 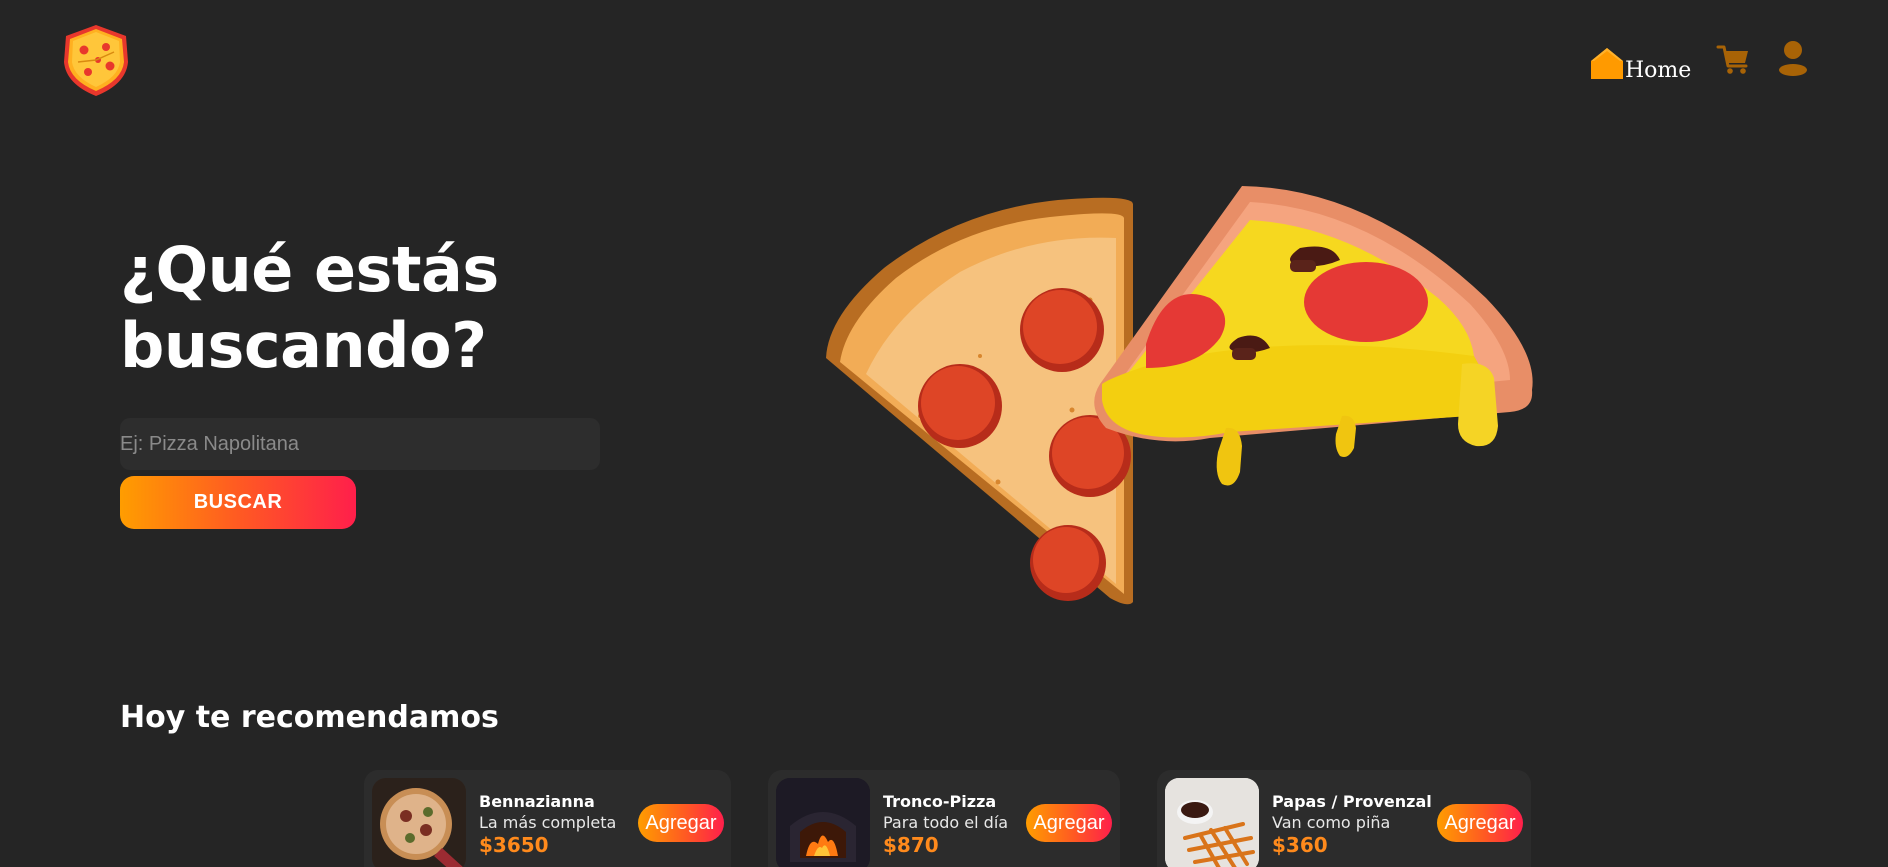 What do you see at coordinates (911, 845) in the screenshot?
I see `product-price: $870` at bounding box center [911, 845].